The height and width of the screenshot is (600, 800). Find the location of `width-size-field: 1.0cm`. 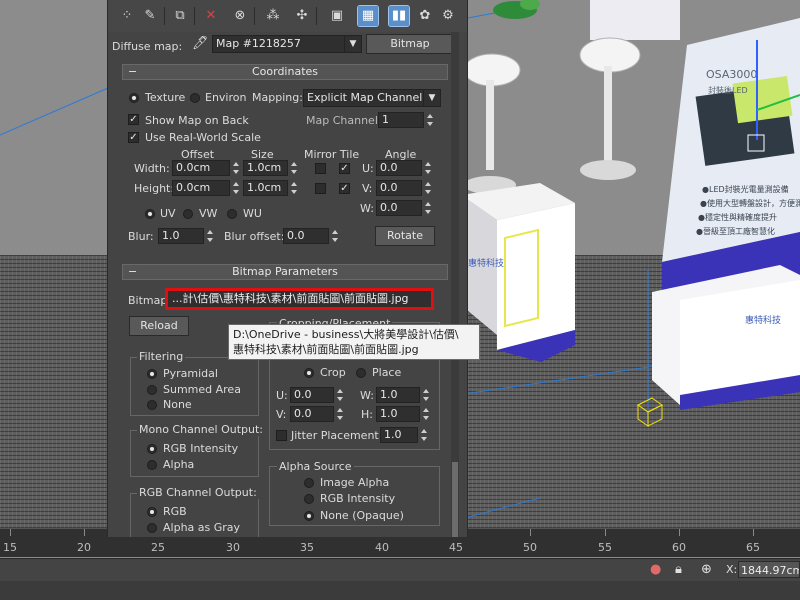

width-size-field: 1.0cm is located at coordinates (265, 168).